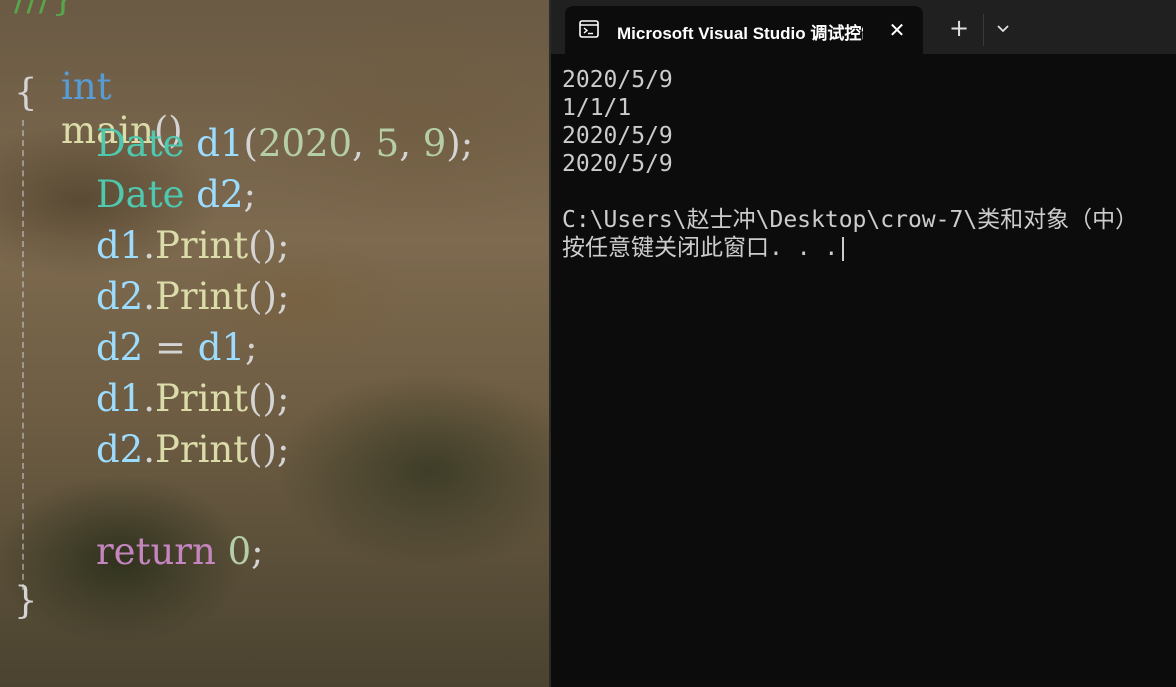 The width and height of the screenshot is (1176, 687). Describe the element at coordinates (98, 109) in the screenshot. I see `code-line-main: int main()` at that location.